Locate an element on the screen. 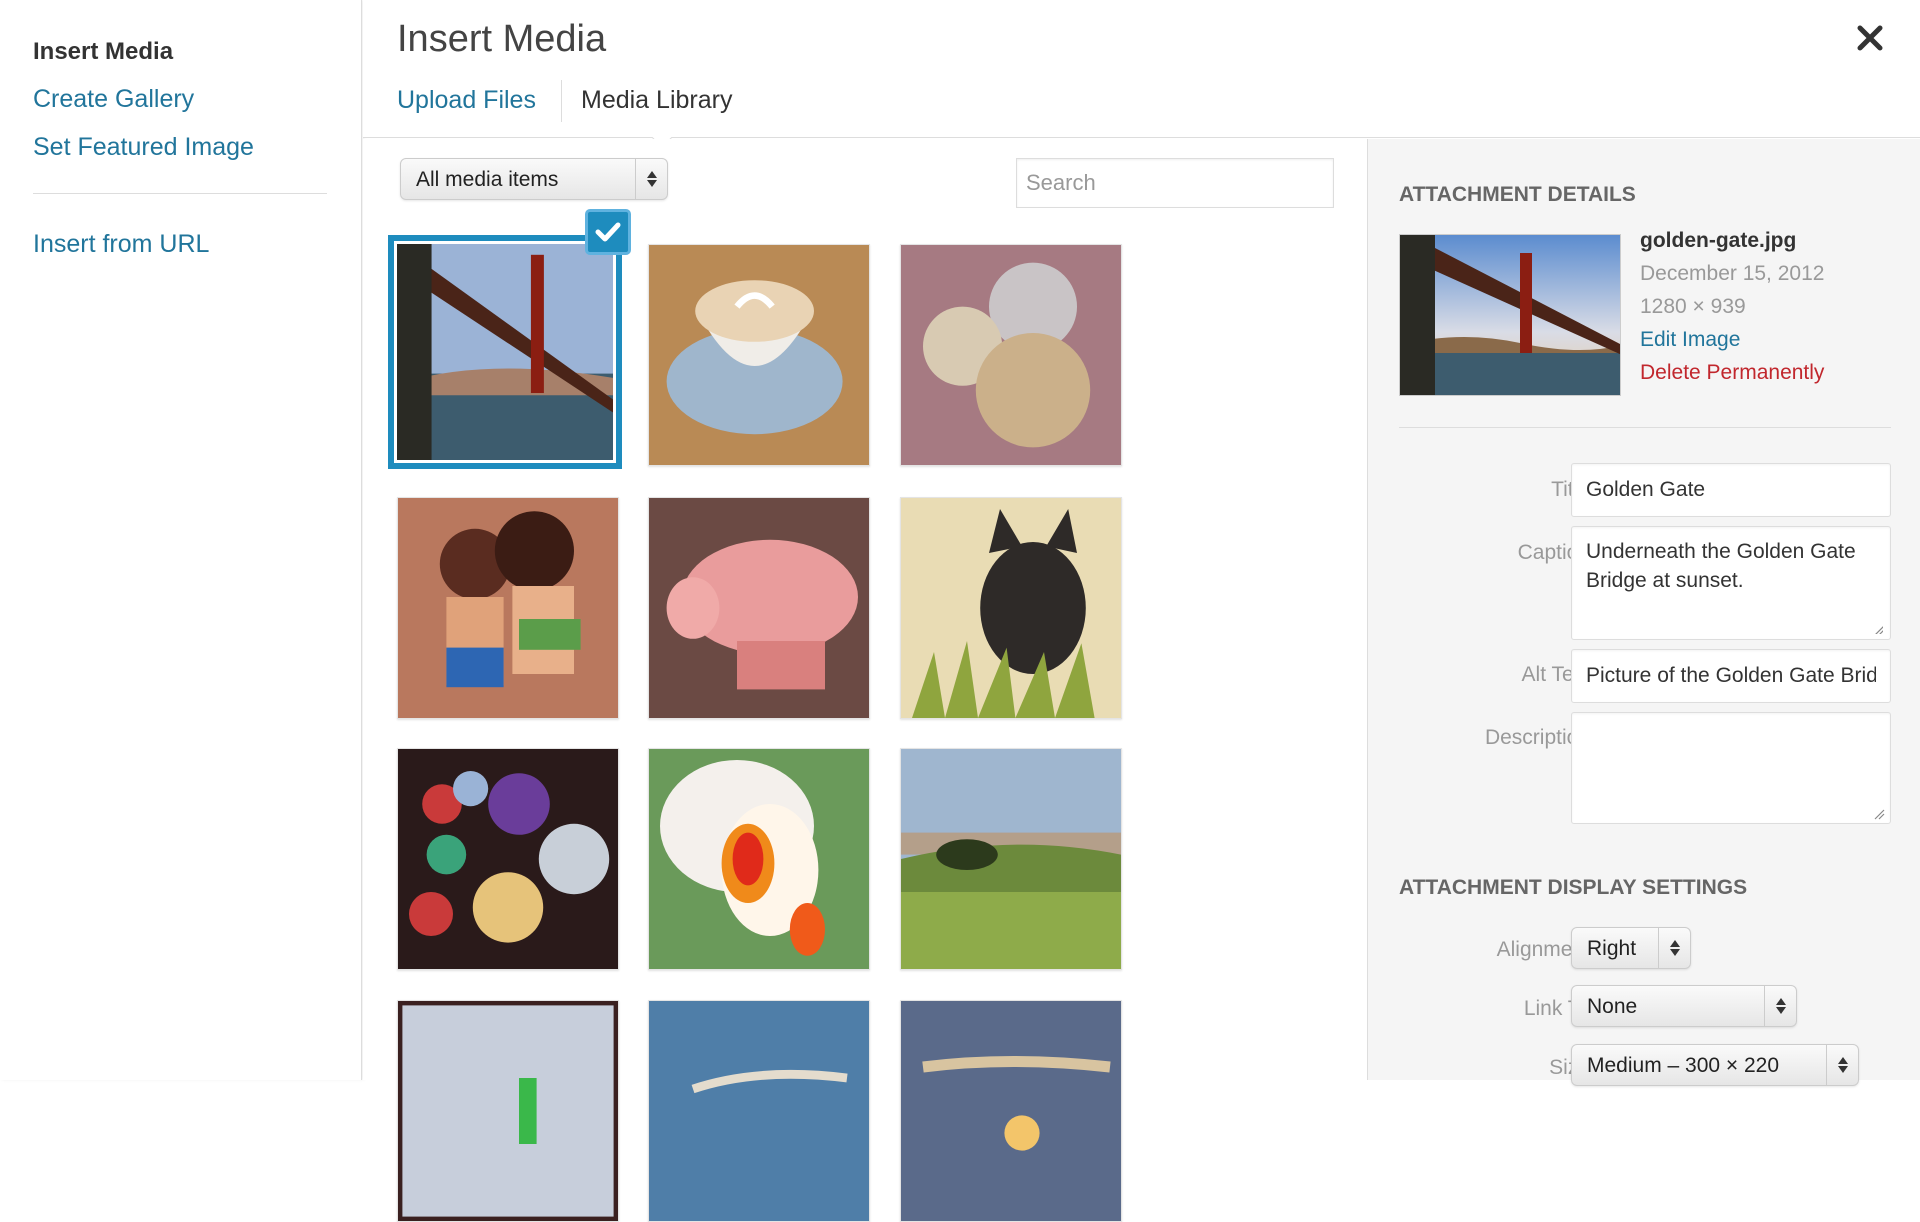  sidebar-item-create-gallery: Create Gallery is located at coordinates (113, 99).